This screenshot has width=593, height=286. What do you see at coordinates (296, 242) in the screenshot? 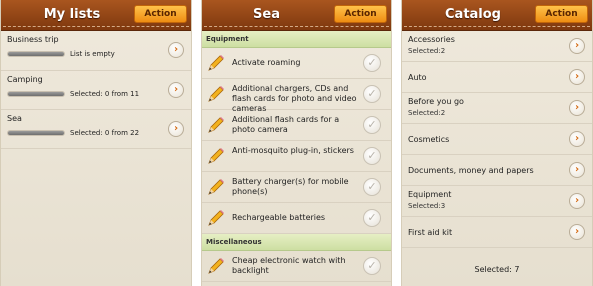
I see `section-header: Miscellaneous` at bounding box center [296, 242].